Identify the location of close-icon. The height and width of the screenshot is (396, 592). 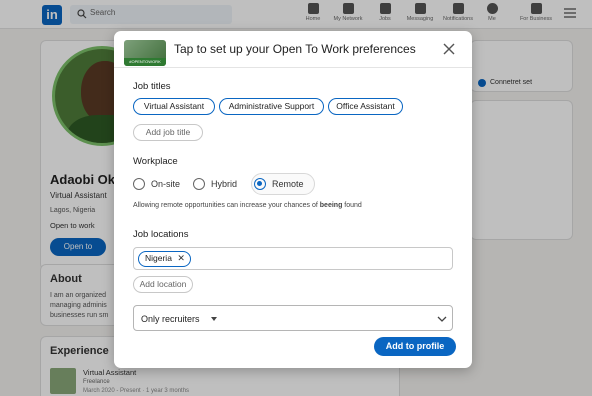
(449, 49).